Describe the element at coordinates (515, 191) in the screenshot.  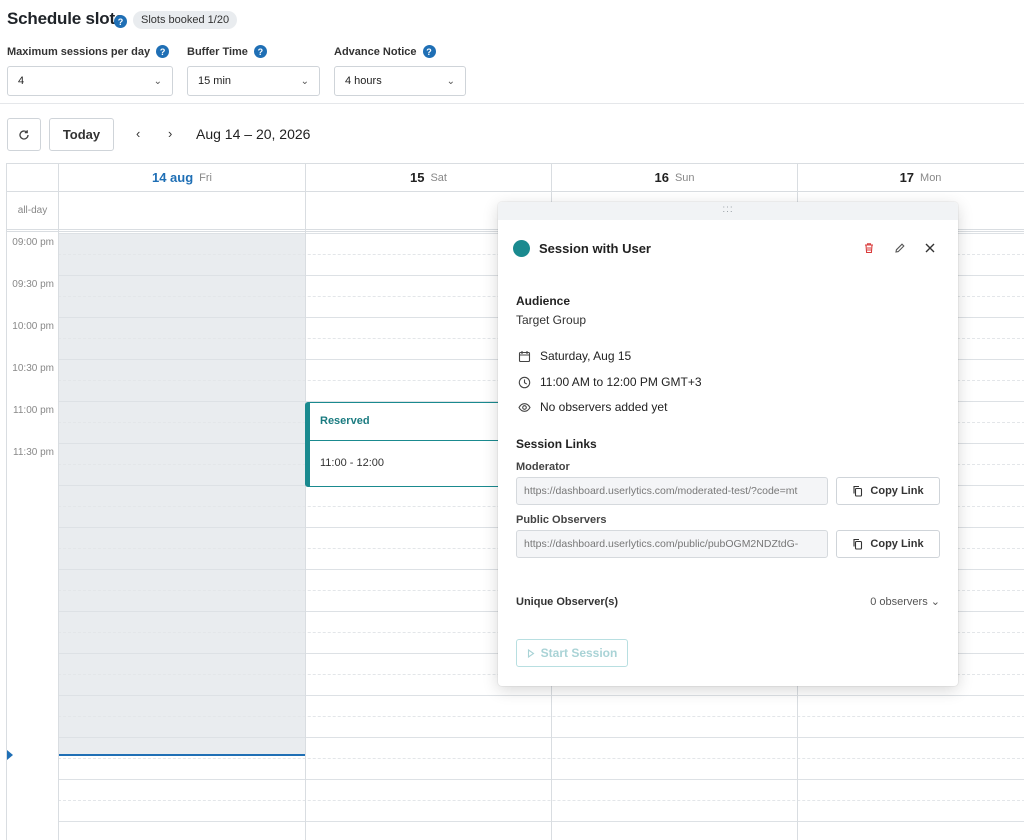
I see `header-divider` at that location.